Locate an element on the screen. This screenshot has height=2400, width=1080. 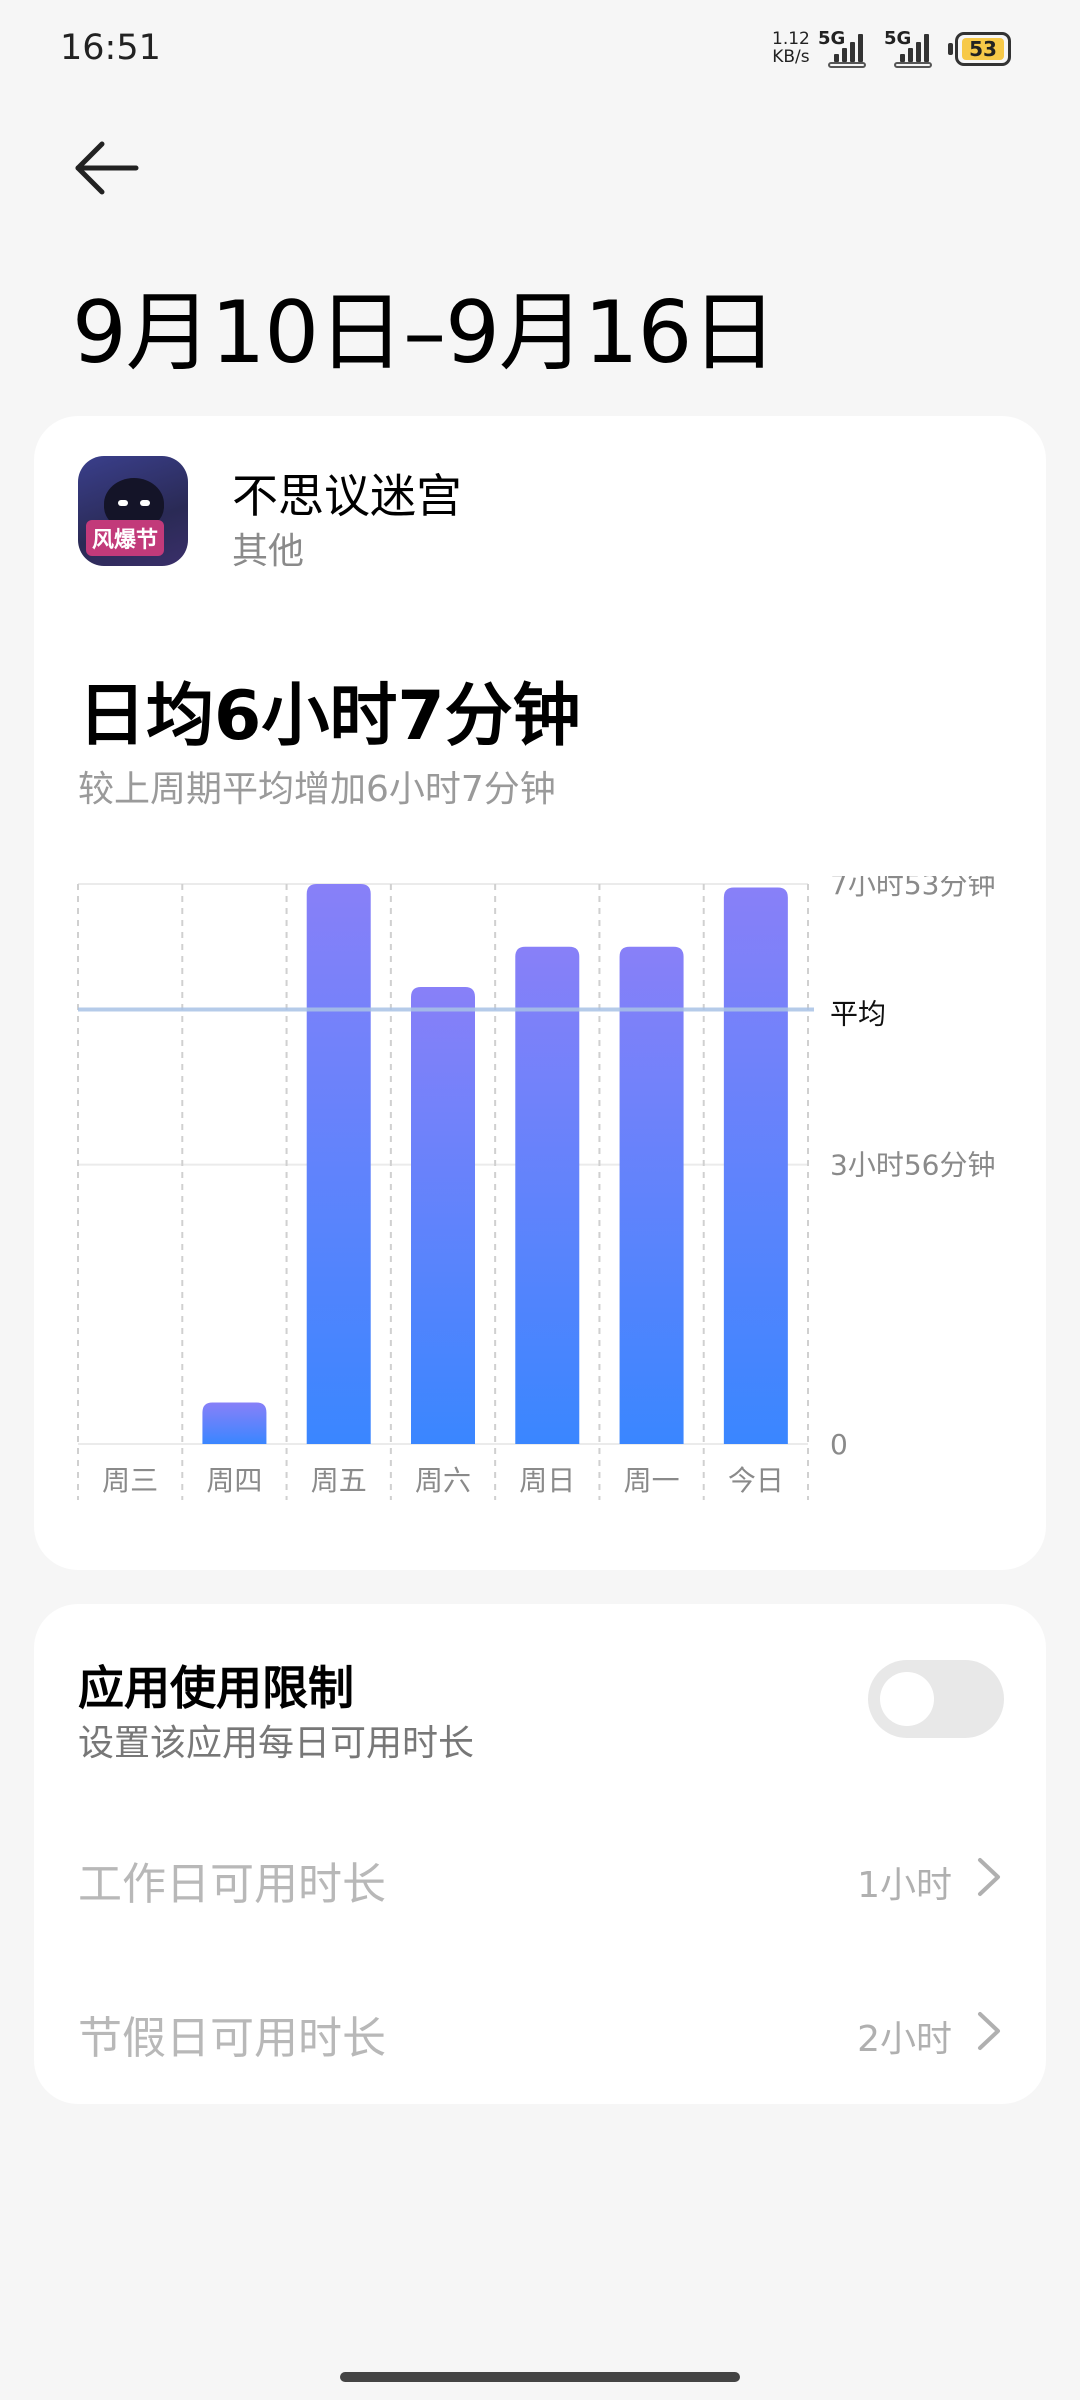
app-name: 不思议迷宫 is located at coordinates (347, 496).